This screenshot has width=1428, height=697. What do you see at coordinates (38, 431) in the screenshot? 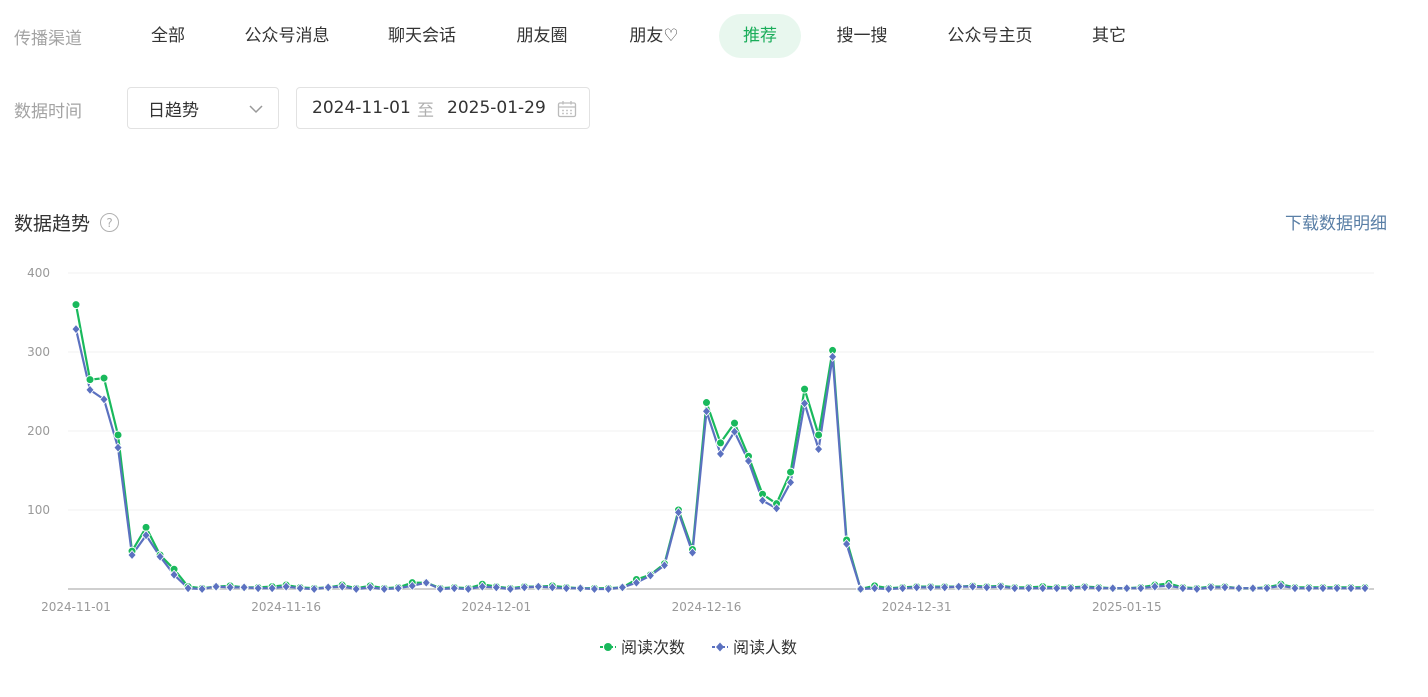
I see `y-tick-label: 200` at bounding box center [38, 431].